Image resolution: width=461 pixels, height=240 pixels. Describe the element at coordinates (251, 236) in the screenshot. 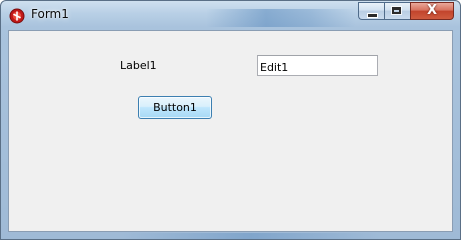

I see `frame-glass-highlight-bottom` at that location.